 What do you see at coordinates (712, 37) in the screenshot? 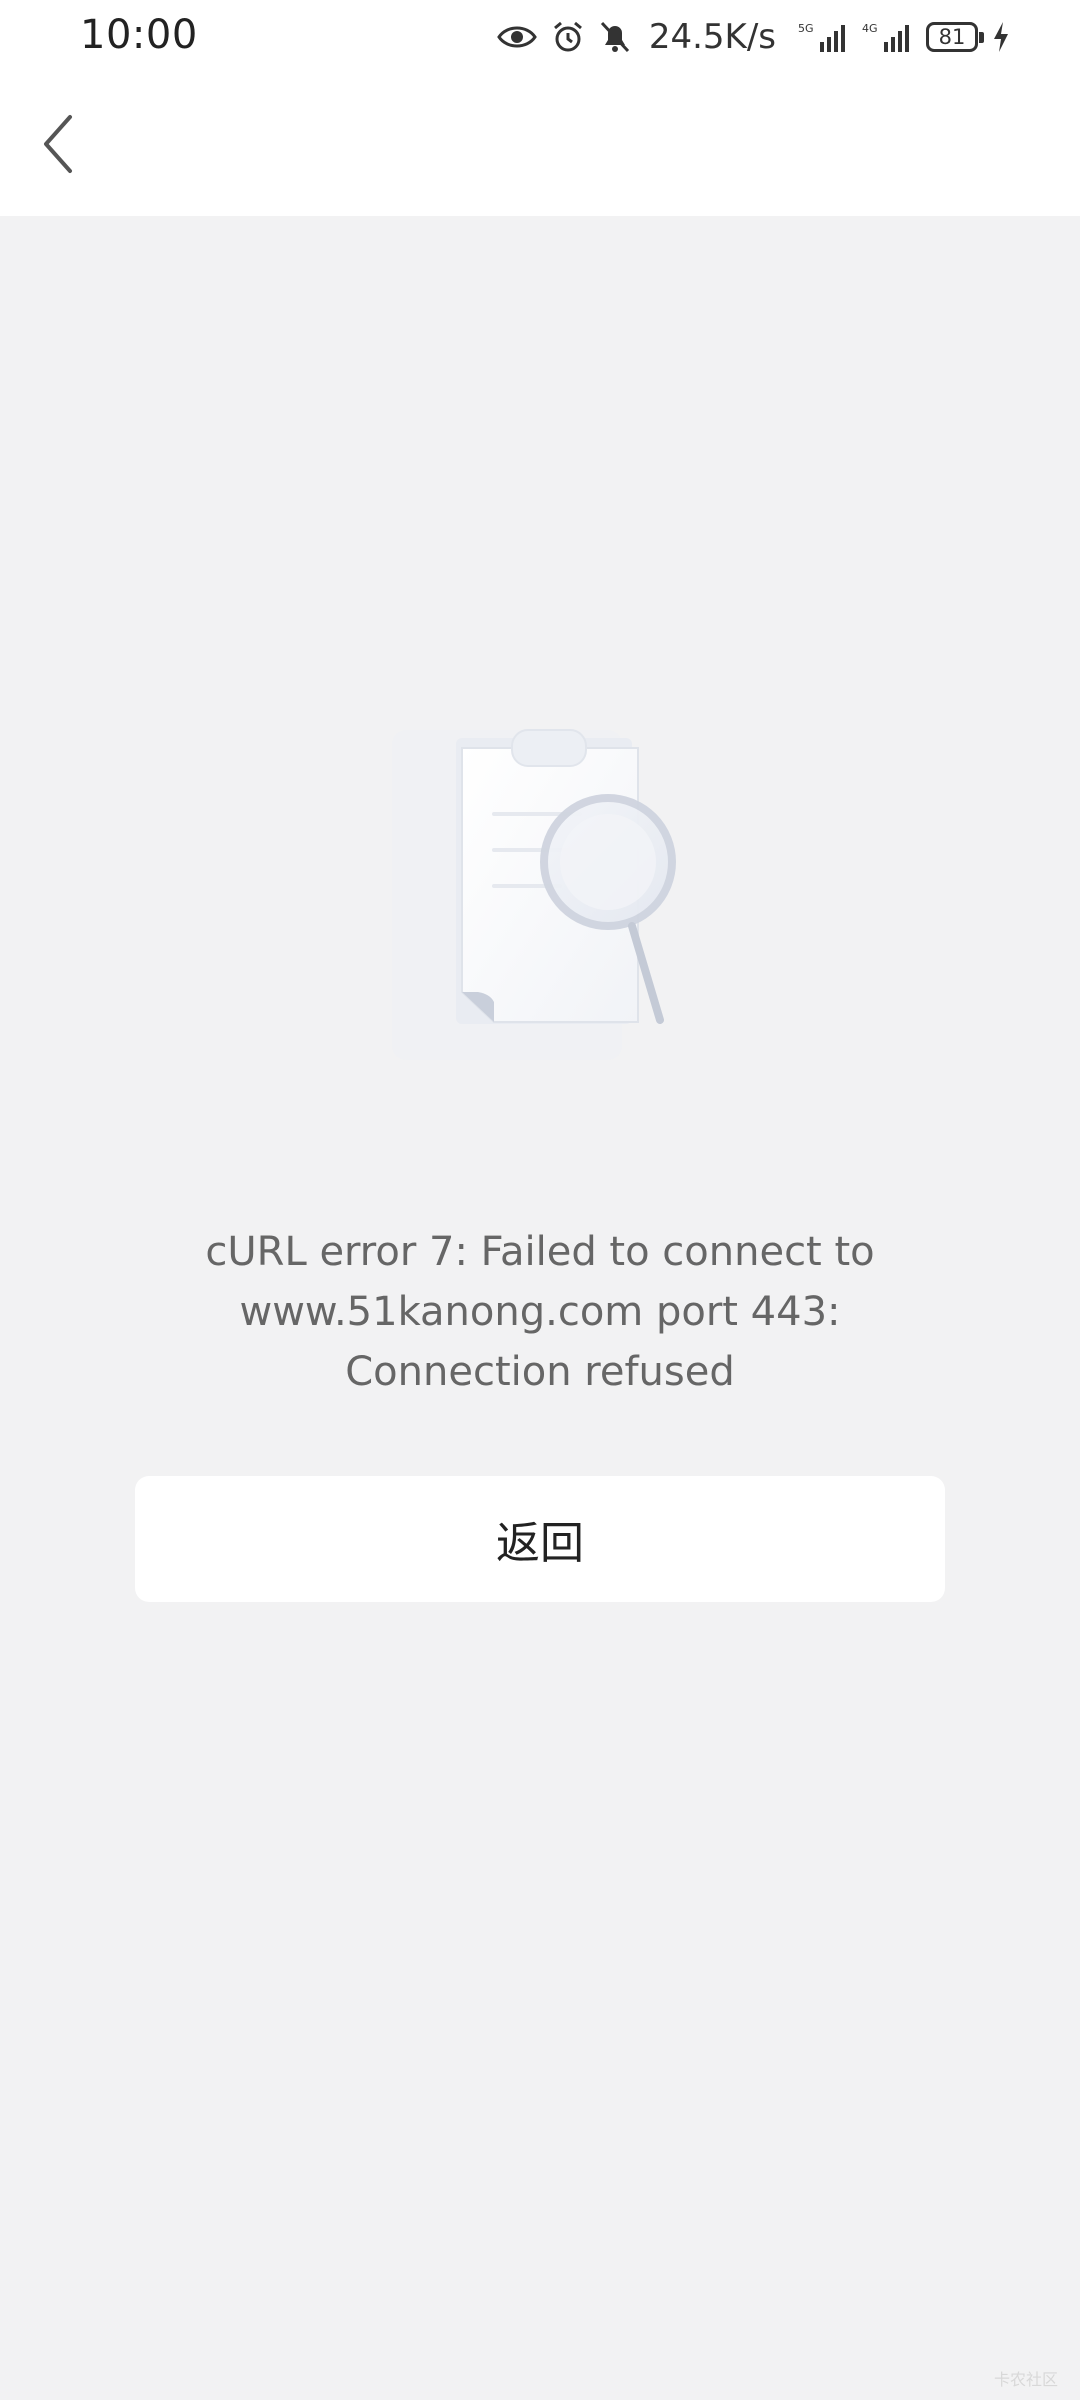
I see `net-speed: 24.5K/s` at bounding box center [712, 37].